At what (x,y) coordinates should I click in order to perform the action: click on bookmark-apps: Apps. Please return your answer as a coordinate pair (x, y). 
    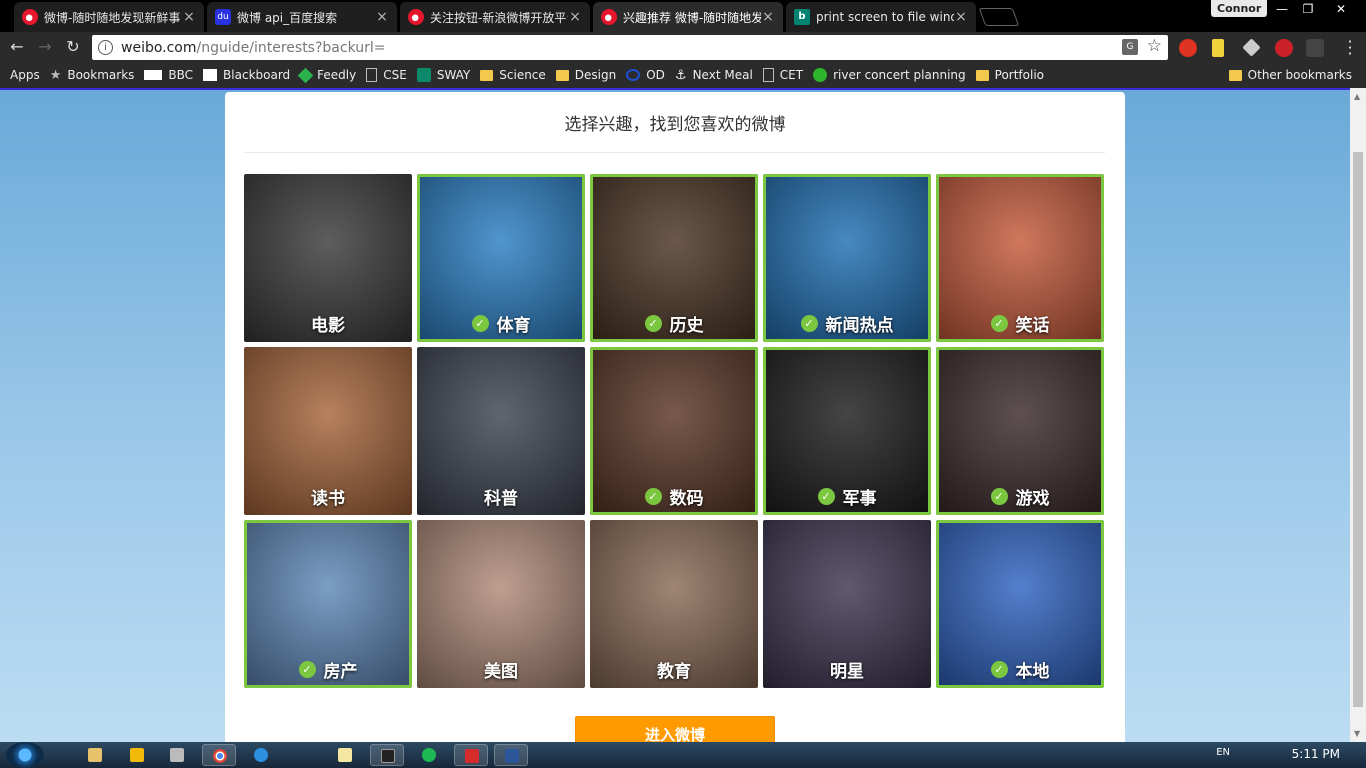
    Looking at the image, I should click on (25, 113).